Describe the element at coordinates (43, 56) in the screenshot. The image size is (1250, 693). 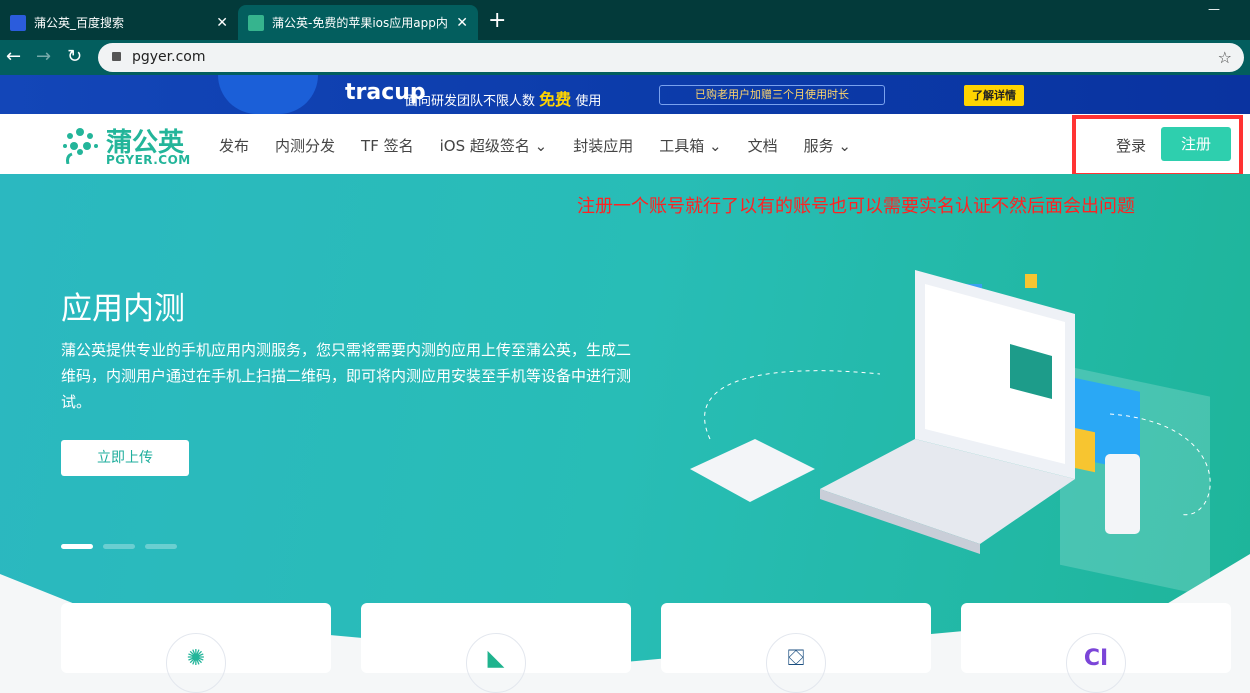
I see `forward-icon: →` at that location.